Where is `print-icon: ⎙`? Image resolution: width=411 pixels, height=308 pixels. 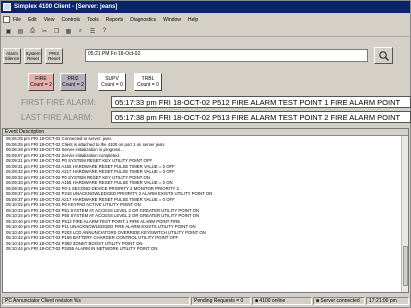
print-icon: ⎙ is located at coordinates (32, 31).